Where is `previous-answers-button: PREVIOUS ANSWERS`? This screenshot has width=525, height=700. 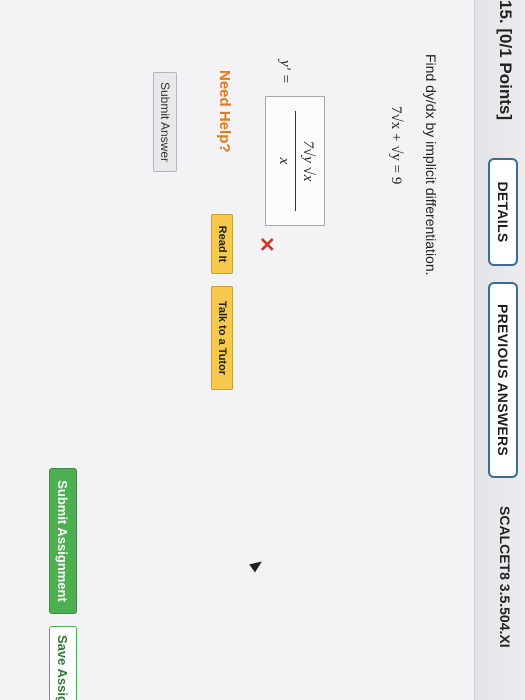 previous-answers-button: PREVIOUS ANSWERS is located at coordinates (503, 380).